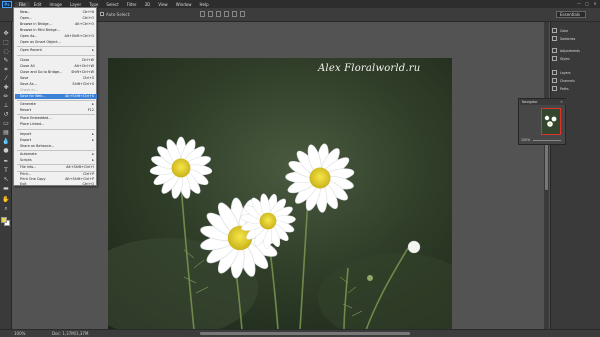 The height and width of the screenshot is (337, 600). I want to click on navigator-thumbnail, so click(551, 121).